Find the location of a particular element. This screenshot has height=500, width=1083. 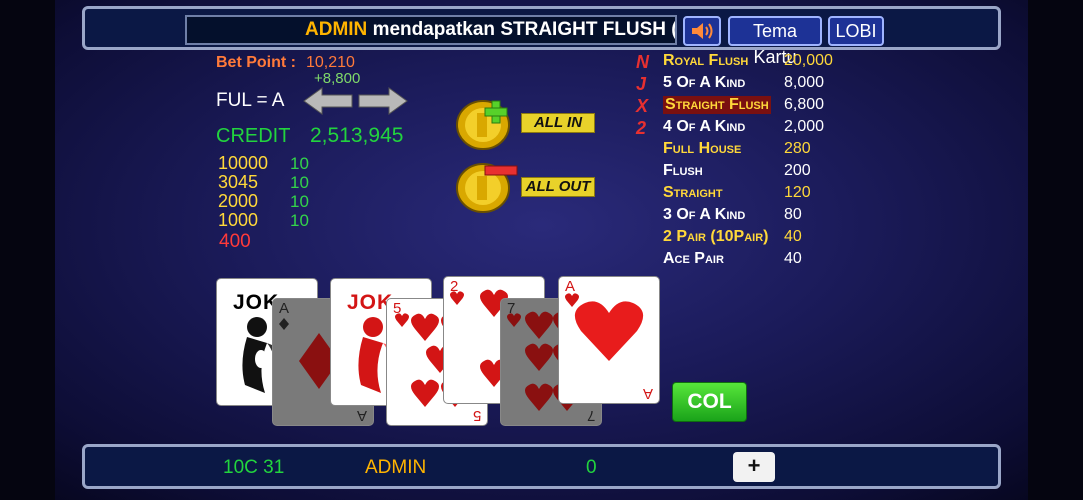

pay-row: Full House 280 is located at coordinates (746, 151).